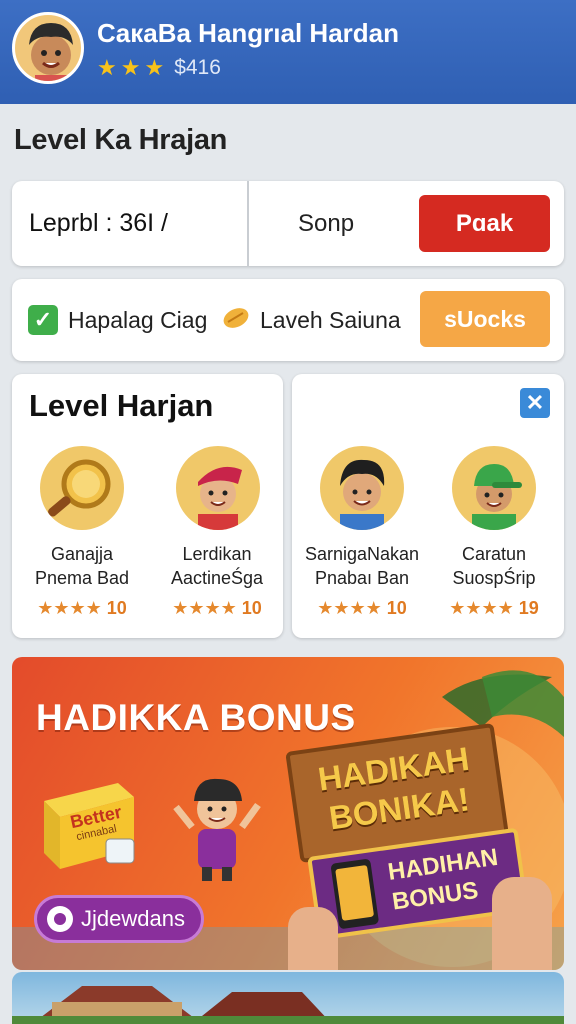 The width and height of the screenshot is (576, 1024). Describe the element at coordinates (362, 566) in the screenshot. I see `character-name: SarnigaNakan Pnabaı Ban` at that location.